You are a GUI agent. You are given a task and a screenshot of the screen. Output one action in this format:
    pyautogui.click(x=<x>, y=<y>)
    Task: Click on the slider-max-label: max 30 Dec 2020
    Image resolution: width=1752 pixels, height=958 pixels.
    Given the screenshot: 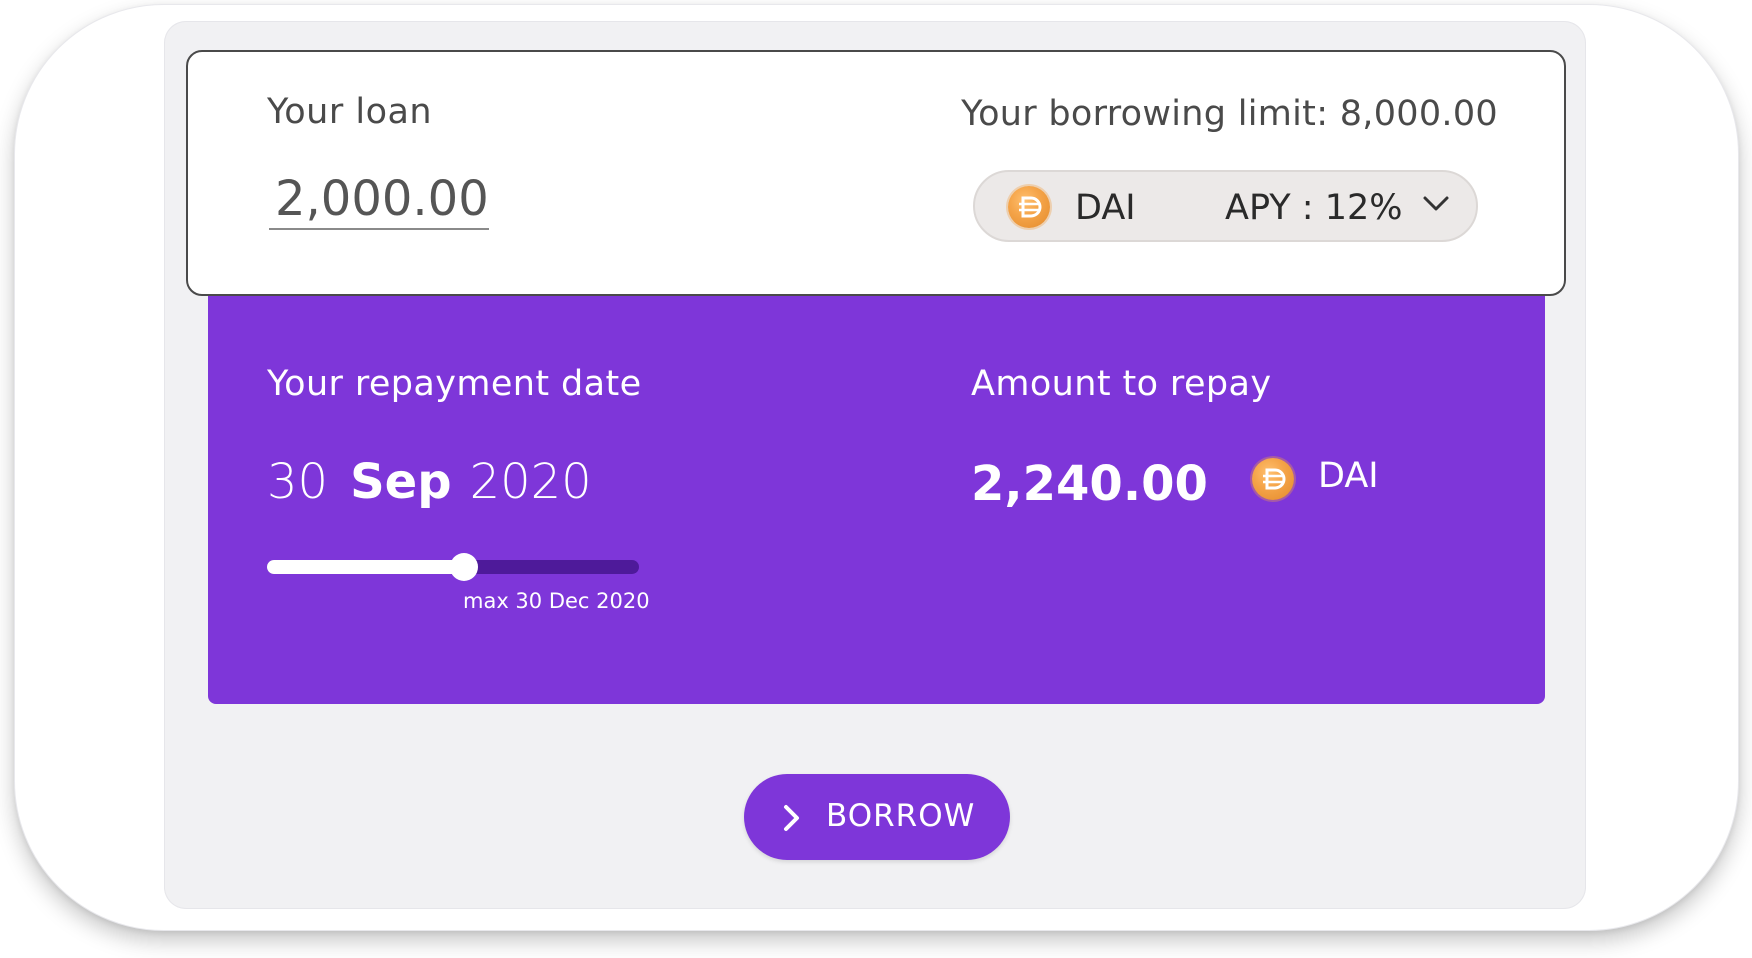 What is the action you would take?
    pyautogui.click(x=556, y=601)
    